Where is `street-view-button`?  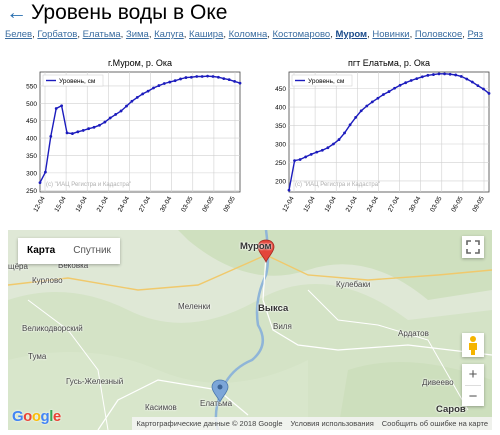
street-view-button is located at coordinates (473, 345).